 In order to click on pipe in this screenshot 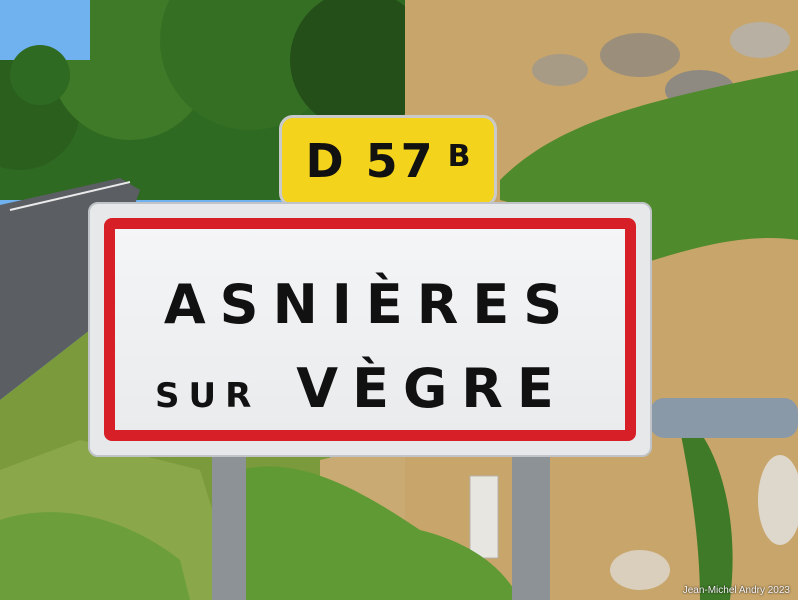, I will do `click(724, 418)`.